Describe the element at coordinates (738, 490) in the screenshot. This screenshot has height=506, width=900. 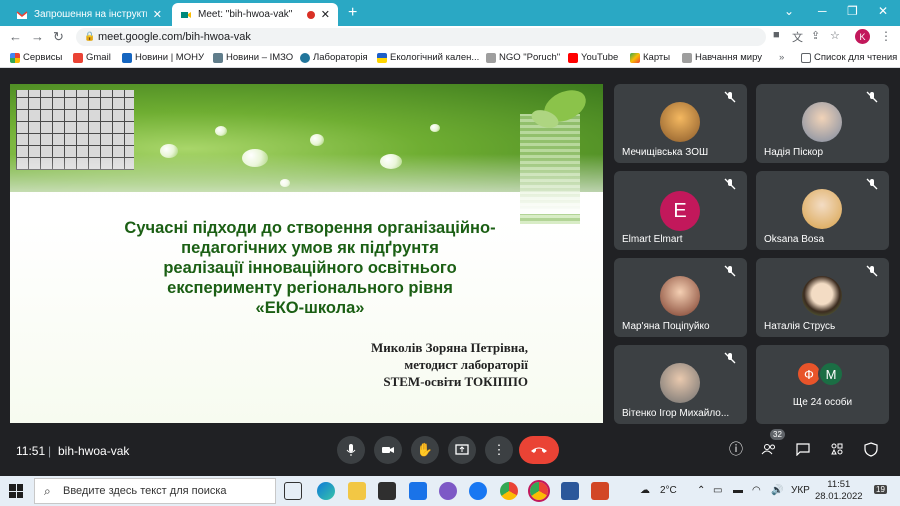
I see `battery-icon: ▬` at that location.